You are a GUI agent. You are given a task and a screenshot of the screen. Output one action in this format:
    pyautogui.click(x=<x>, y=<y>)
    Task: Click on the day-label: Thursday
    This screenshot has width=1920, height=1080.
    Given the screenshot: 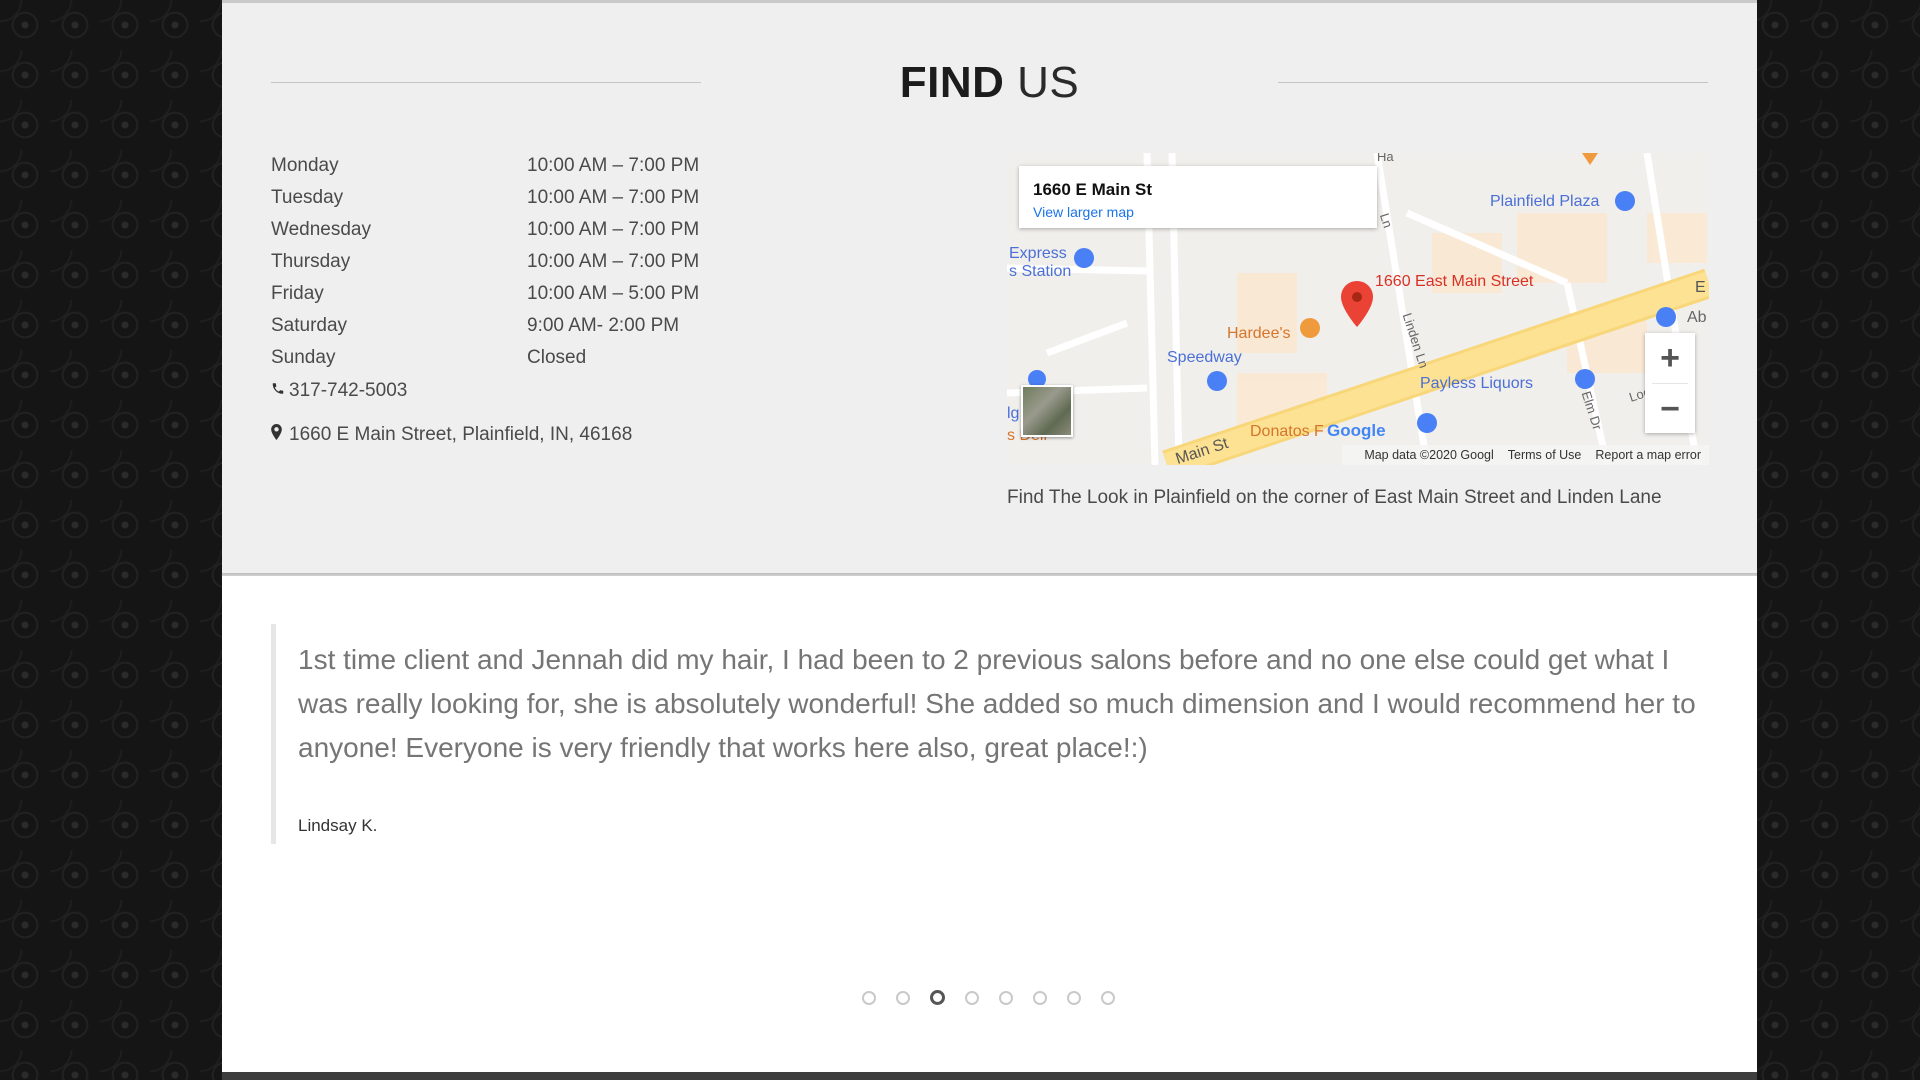 What is the action you would take?
    pyautogui.click(x=311, y=261)
    